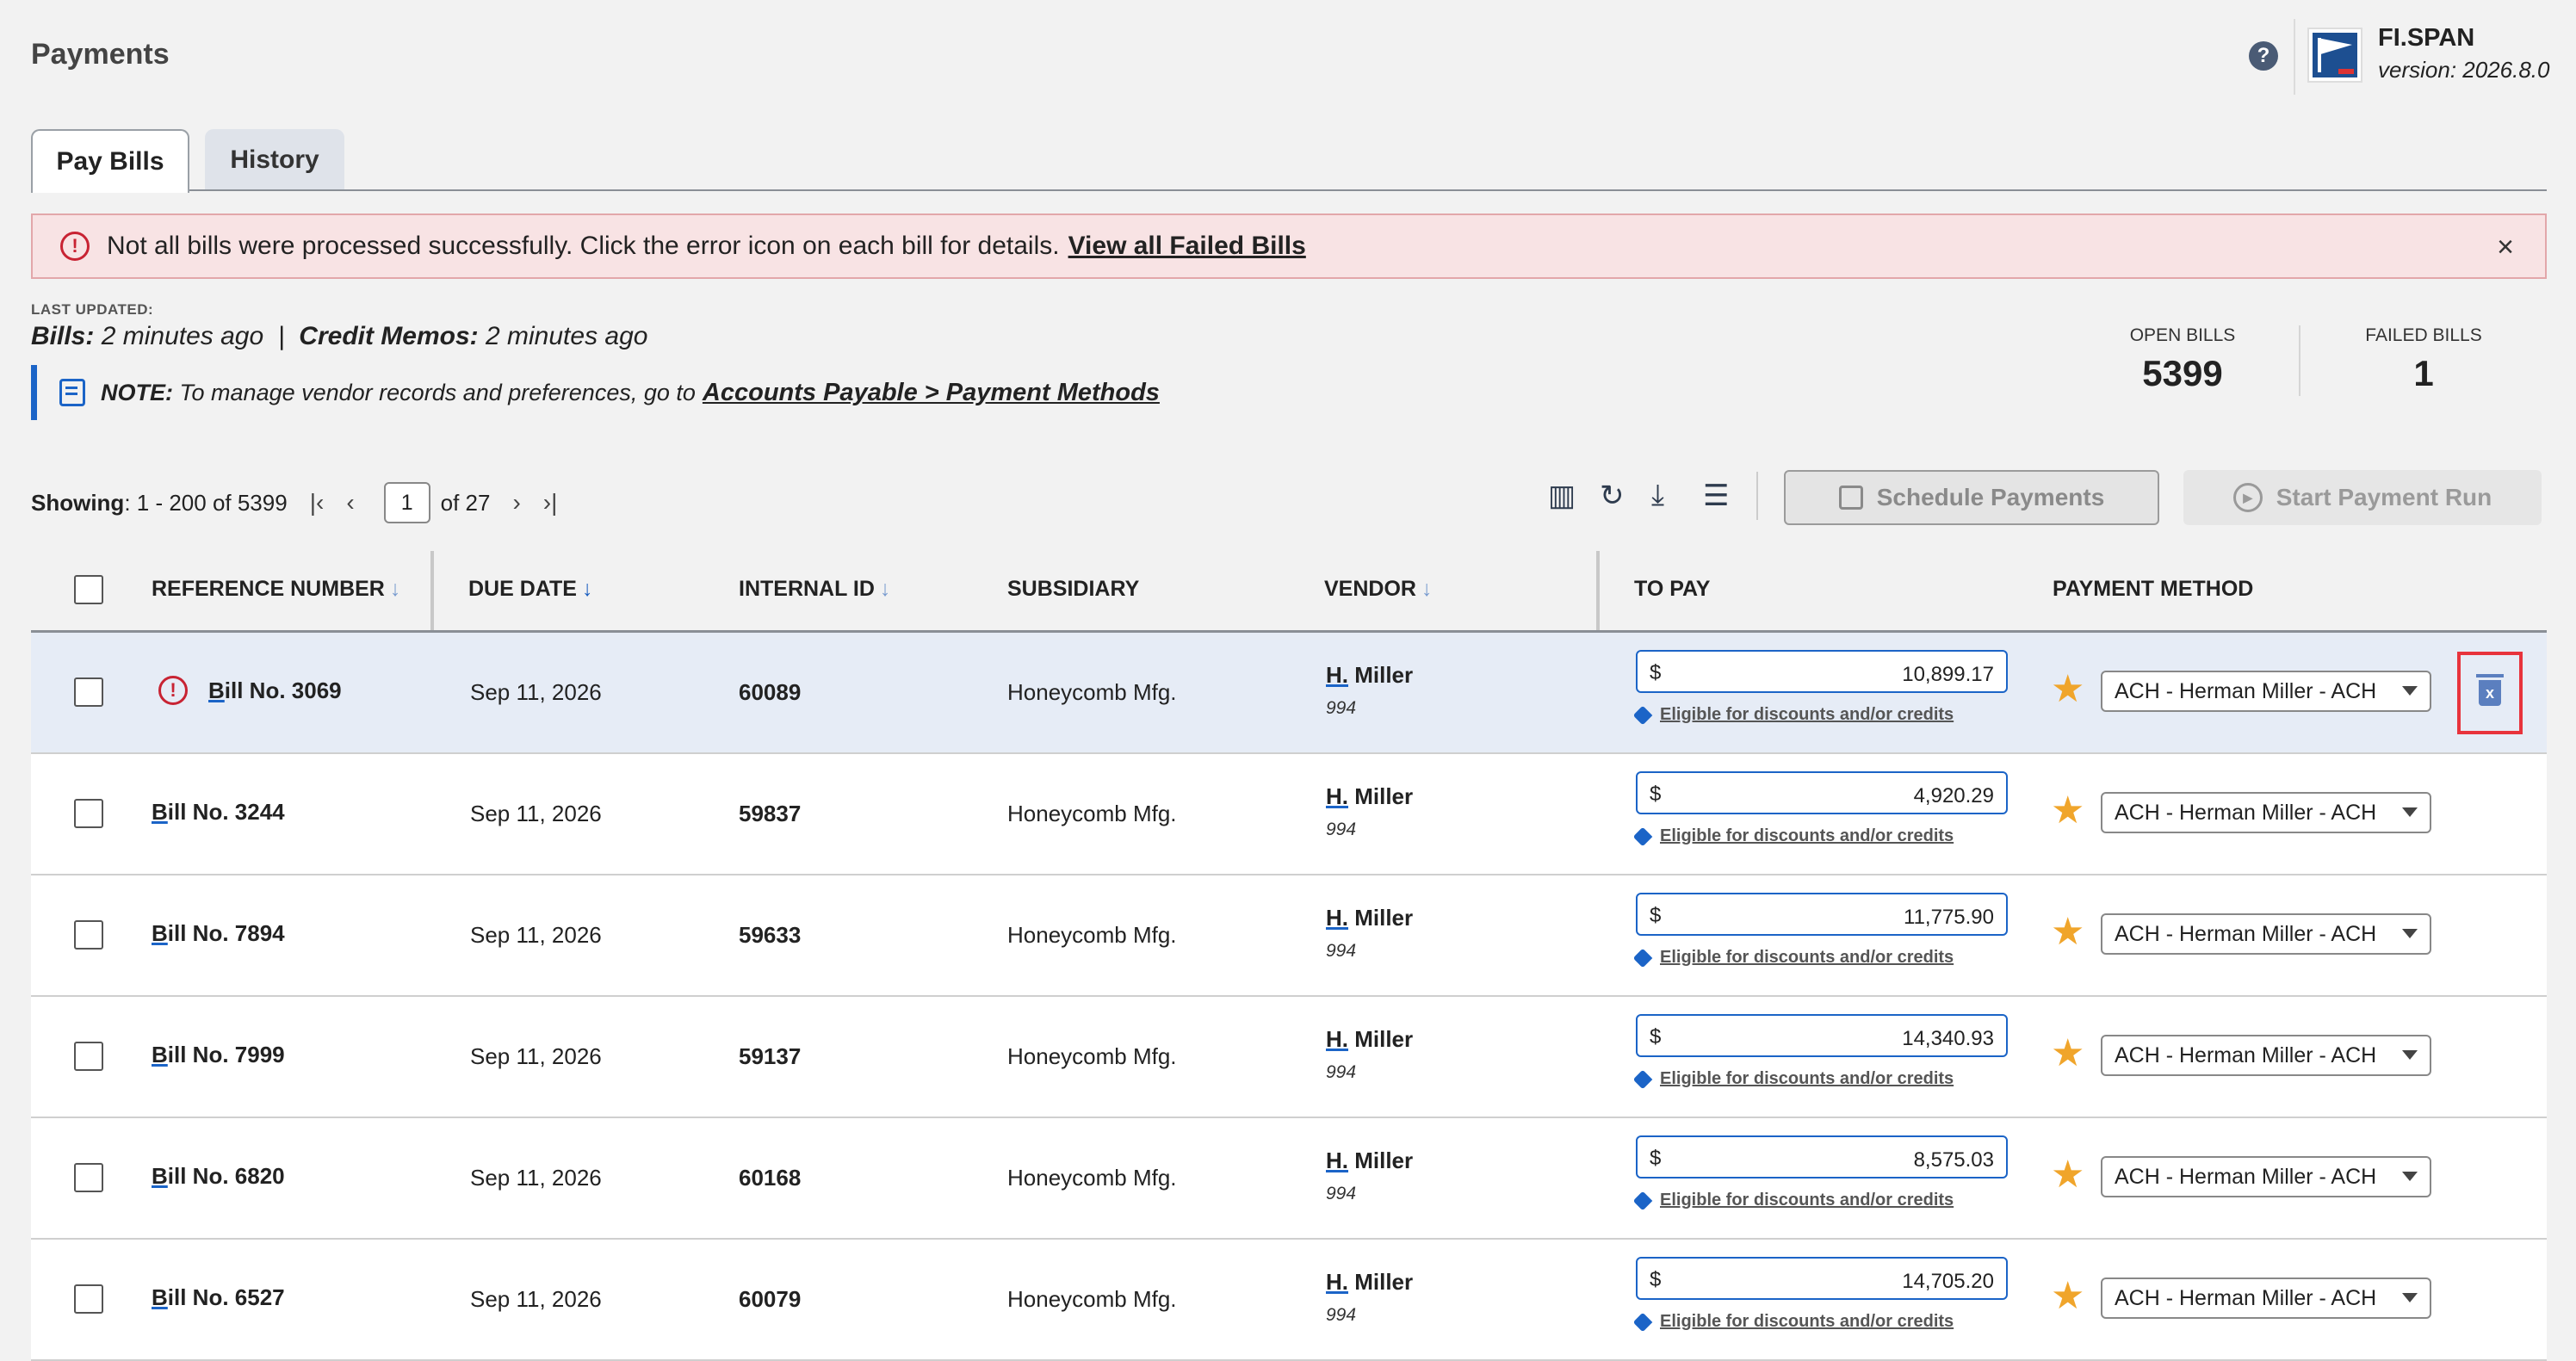 The image size is (2576, 1361). Describe the element at coordinates (1971, 497) in the screenshot. I see `schedule-payments-button: Schedule Payments` at that location.